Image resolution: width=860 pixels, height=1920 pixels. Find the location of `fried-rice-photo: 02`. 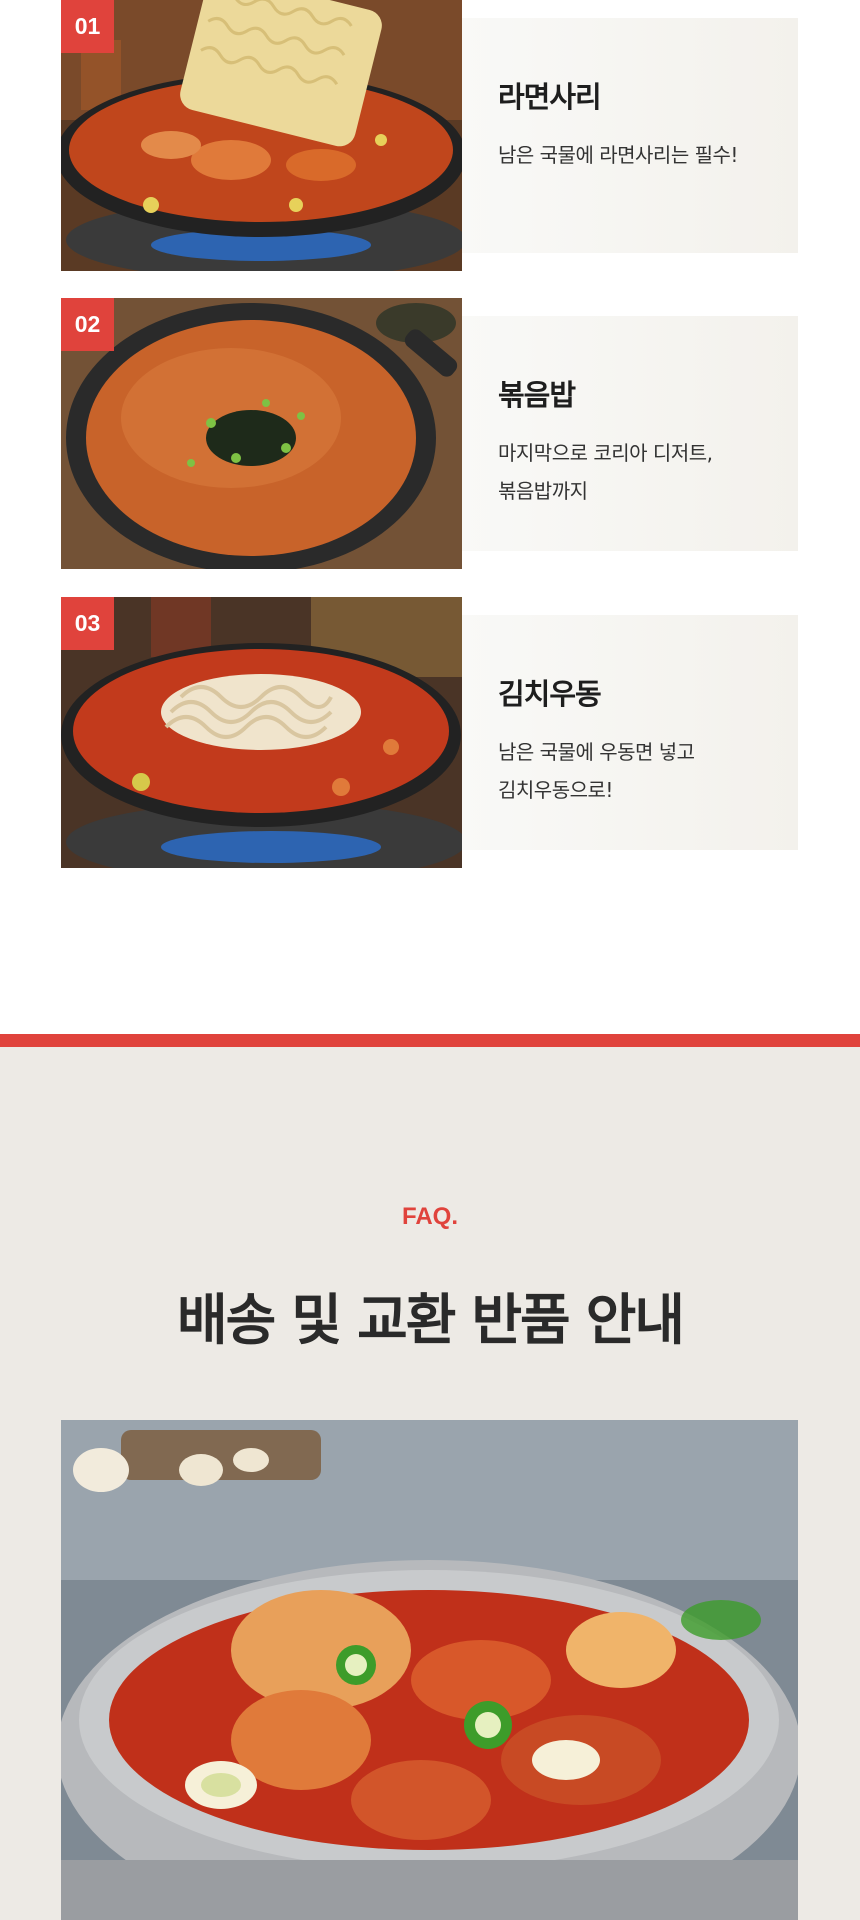

fried-rice-photo: 02 is located at coordinates (261, 433).